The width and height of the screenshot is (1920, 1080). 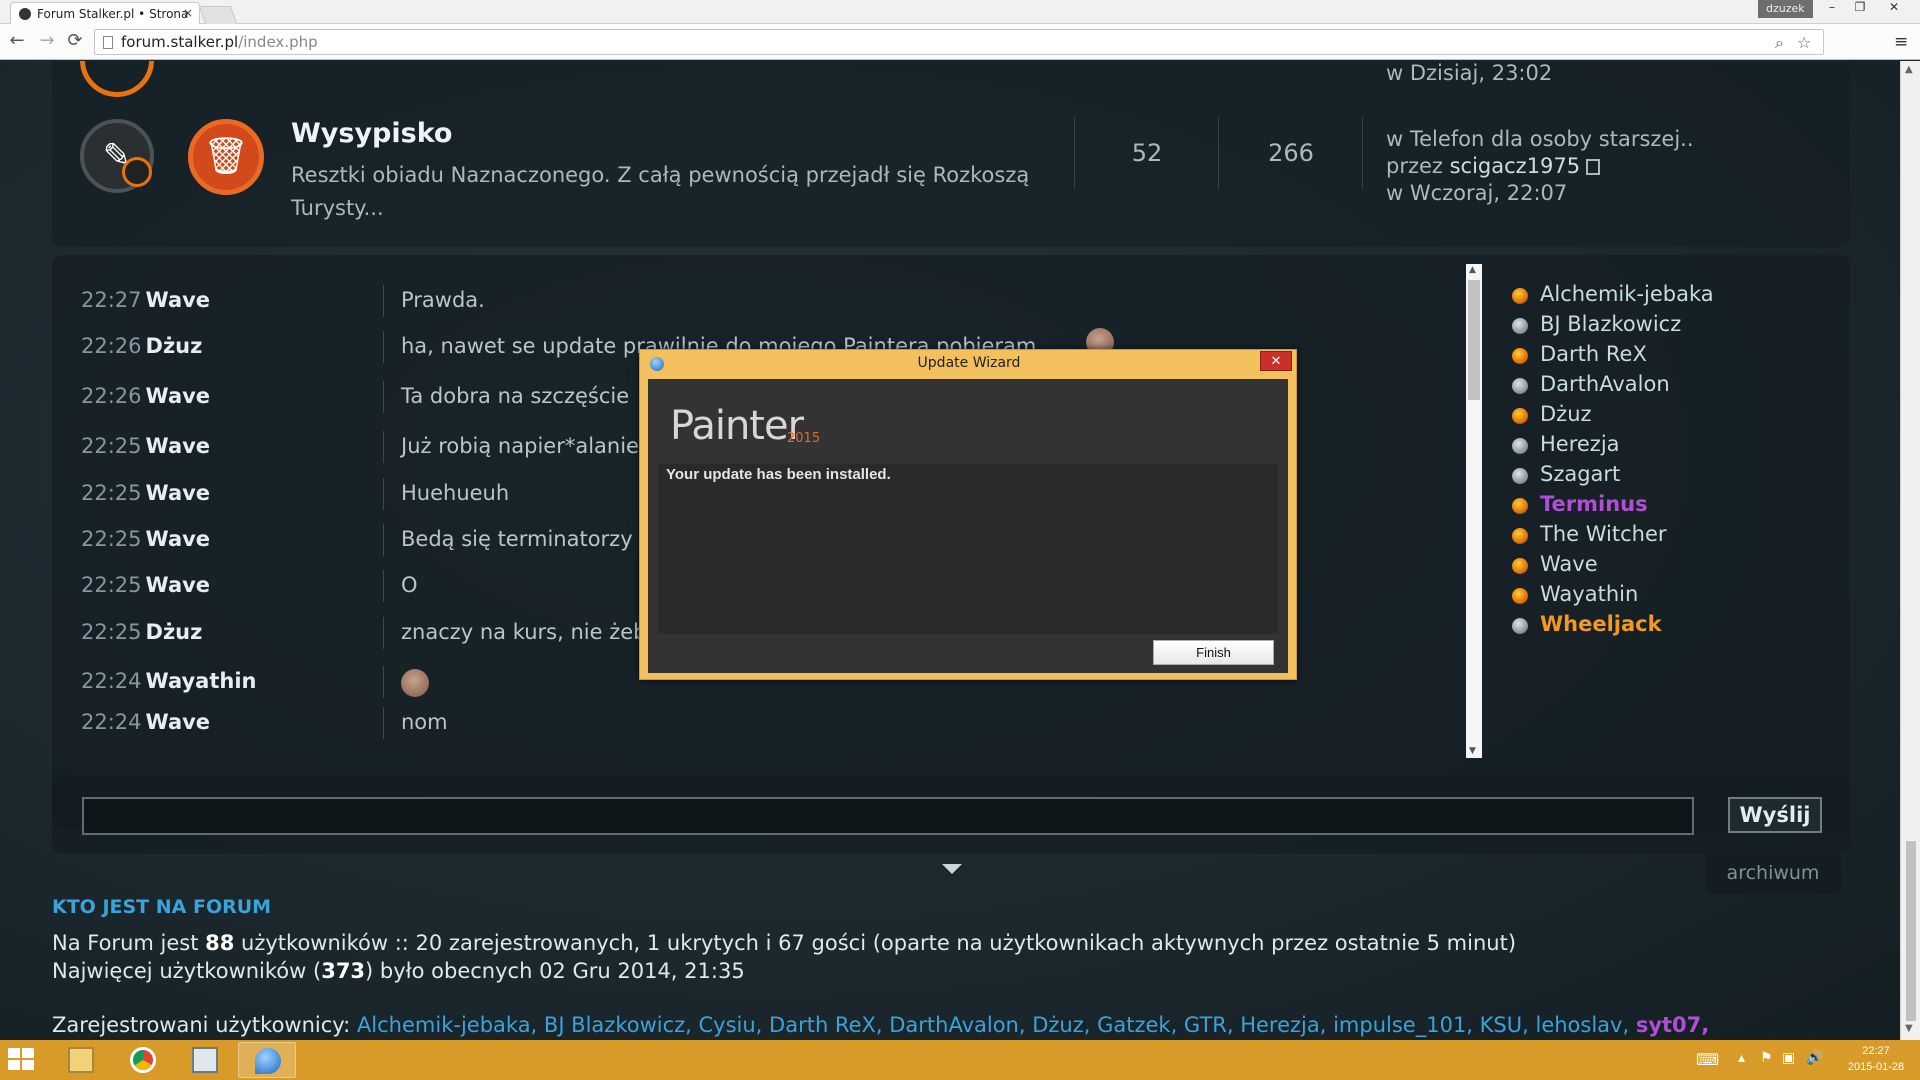 I want to click on chat-message-text: znaczy na kurs, nie żeby, so click(x=530, y=632).